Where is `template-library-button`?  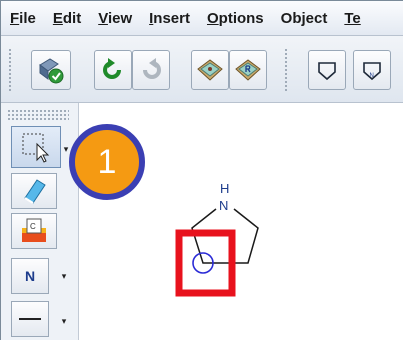 template-library-button is located at coordinates (210, 70).